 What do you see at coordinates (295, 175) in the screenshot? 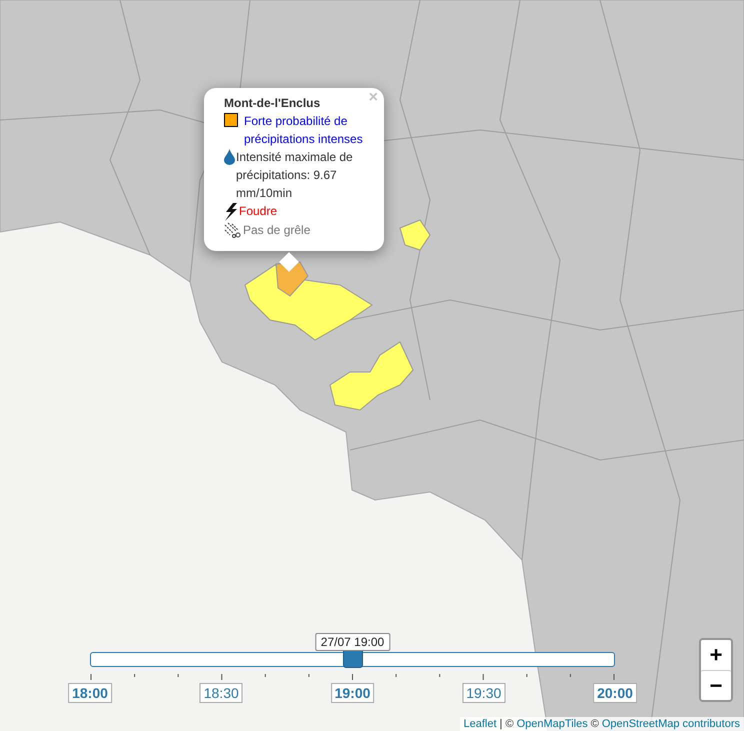
I see `intensity-text: Intensité maximale de précipitations: 9.67 mm/10min` at bounding box center [295, 175].